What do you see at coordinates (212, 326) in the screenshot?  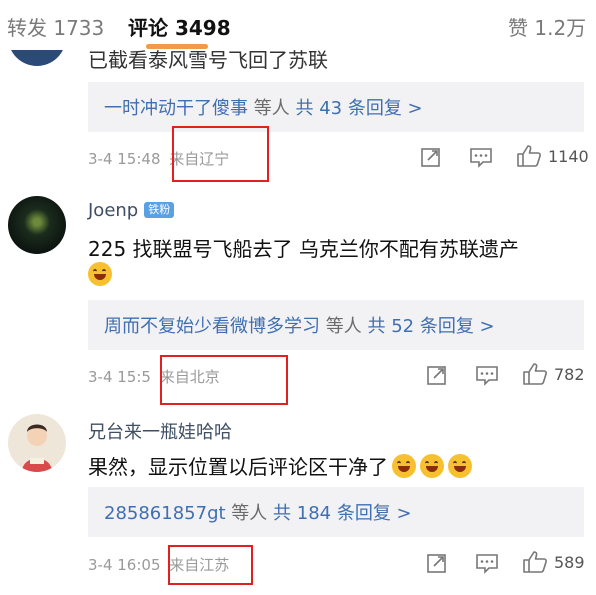 I see `reply-authors: 周而不复始少看微博多学习` at bounding box center [212, 326].